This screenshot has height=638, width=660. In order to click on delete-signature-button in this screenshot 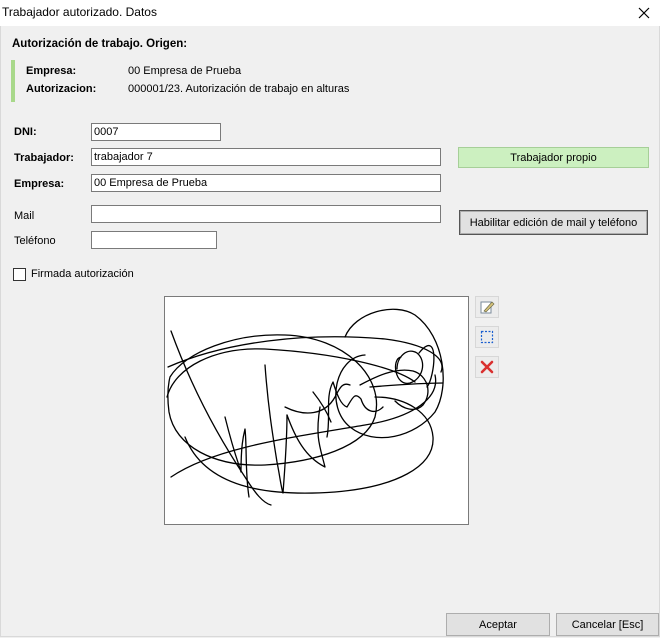, I will do `click(487, 367)`.